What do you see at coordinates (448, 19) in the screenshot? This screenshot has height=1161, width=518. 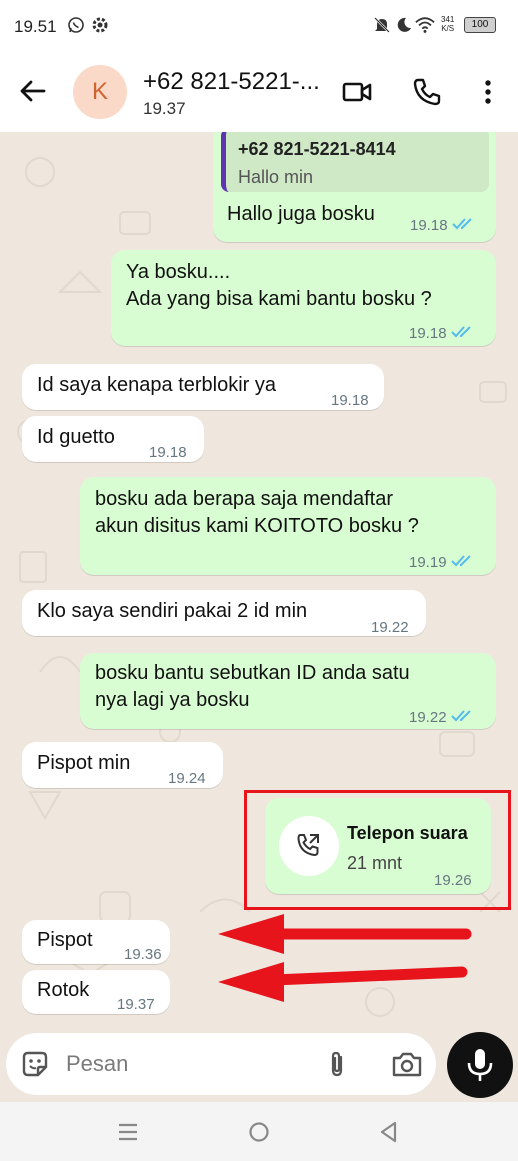 I see `network-speed-value: 341` at bounding box center [448, 19].